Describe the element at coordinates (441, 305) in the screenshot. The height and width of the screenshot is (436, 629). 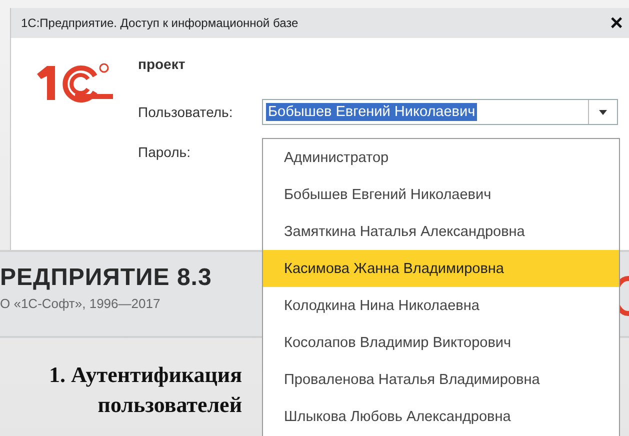
I see `user-list-item: Колодкина Нина Николаевна` at that location.